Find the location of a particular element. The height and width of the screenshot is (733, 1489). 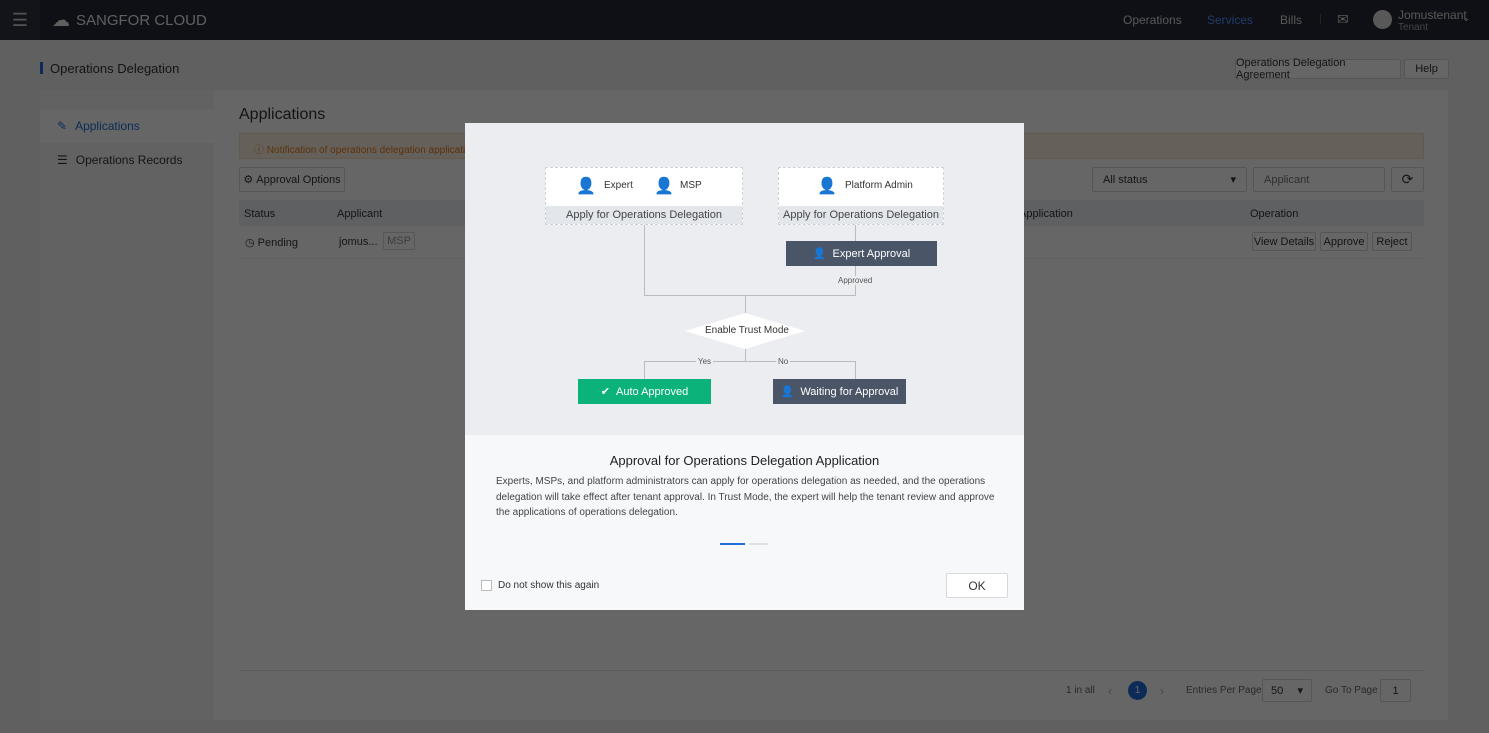

caret-down-icon: ▾ is located at coordinates (1233, 180).